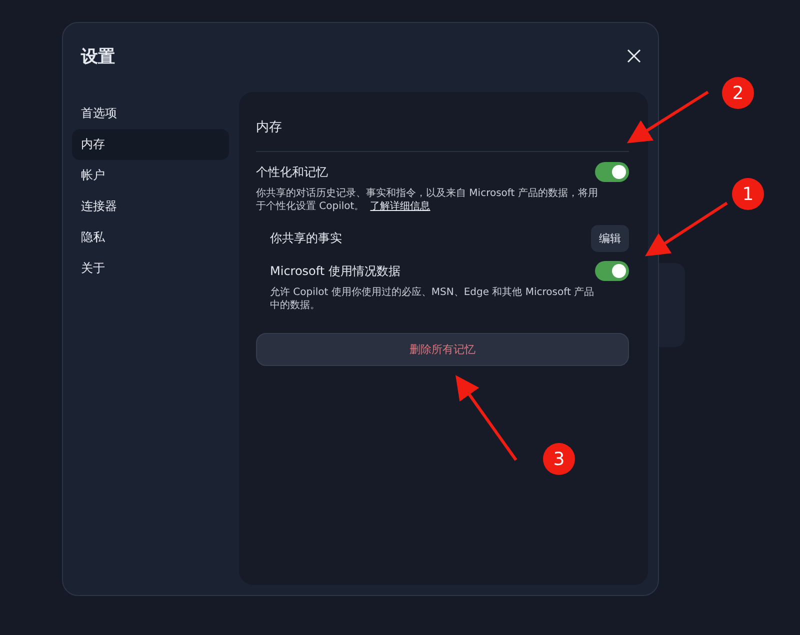  What do you see at coordinates (400, 206) in the screenshot?
I see `learn-more-link: 了解详细信息` at bounding box center [400, 206].